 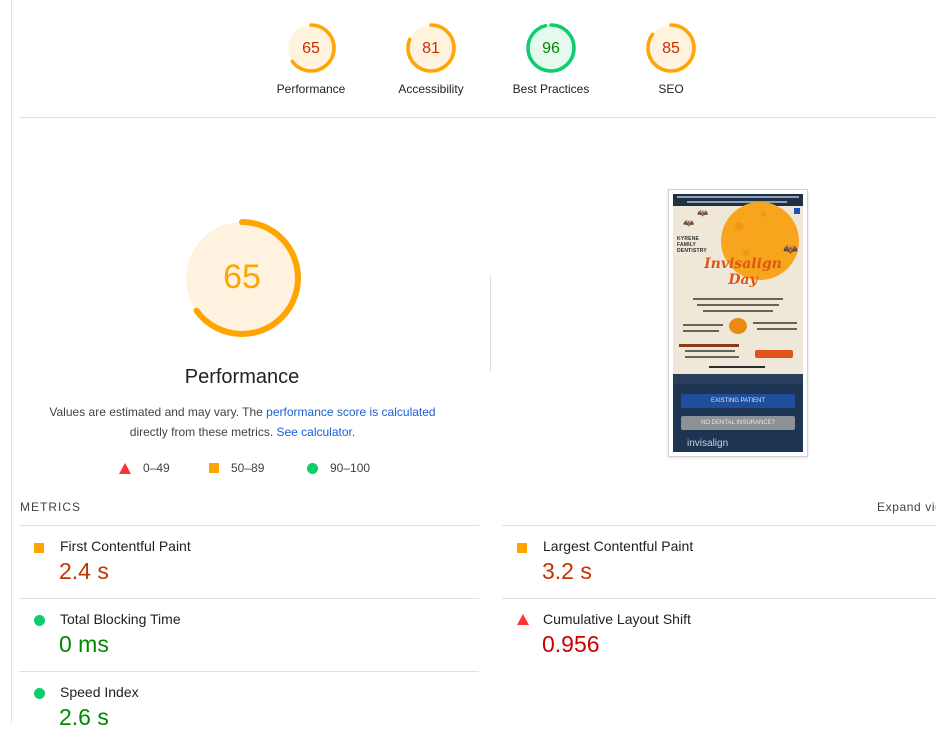 What do you see at coordinates (490, 323) in the screenshot?
I see `vertical-divider` at bounding box center [490, 323].